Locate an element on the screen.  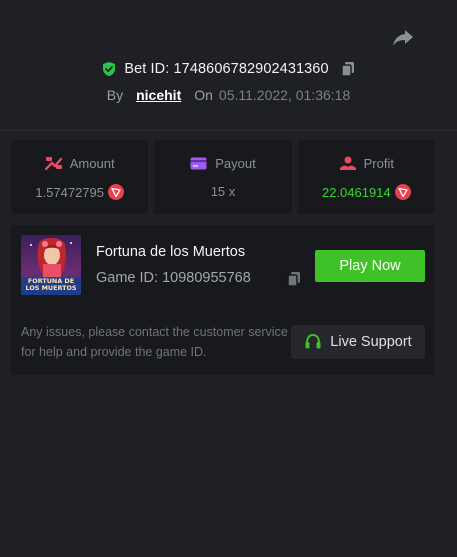
bet-author-row: By nicehit On 05.11.2022, 01:36:18 is located at coordinates (228, 95).